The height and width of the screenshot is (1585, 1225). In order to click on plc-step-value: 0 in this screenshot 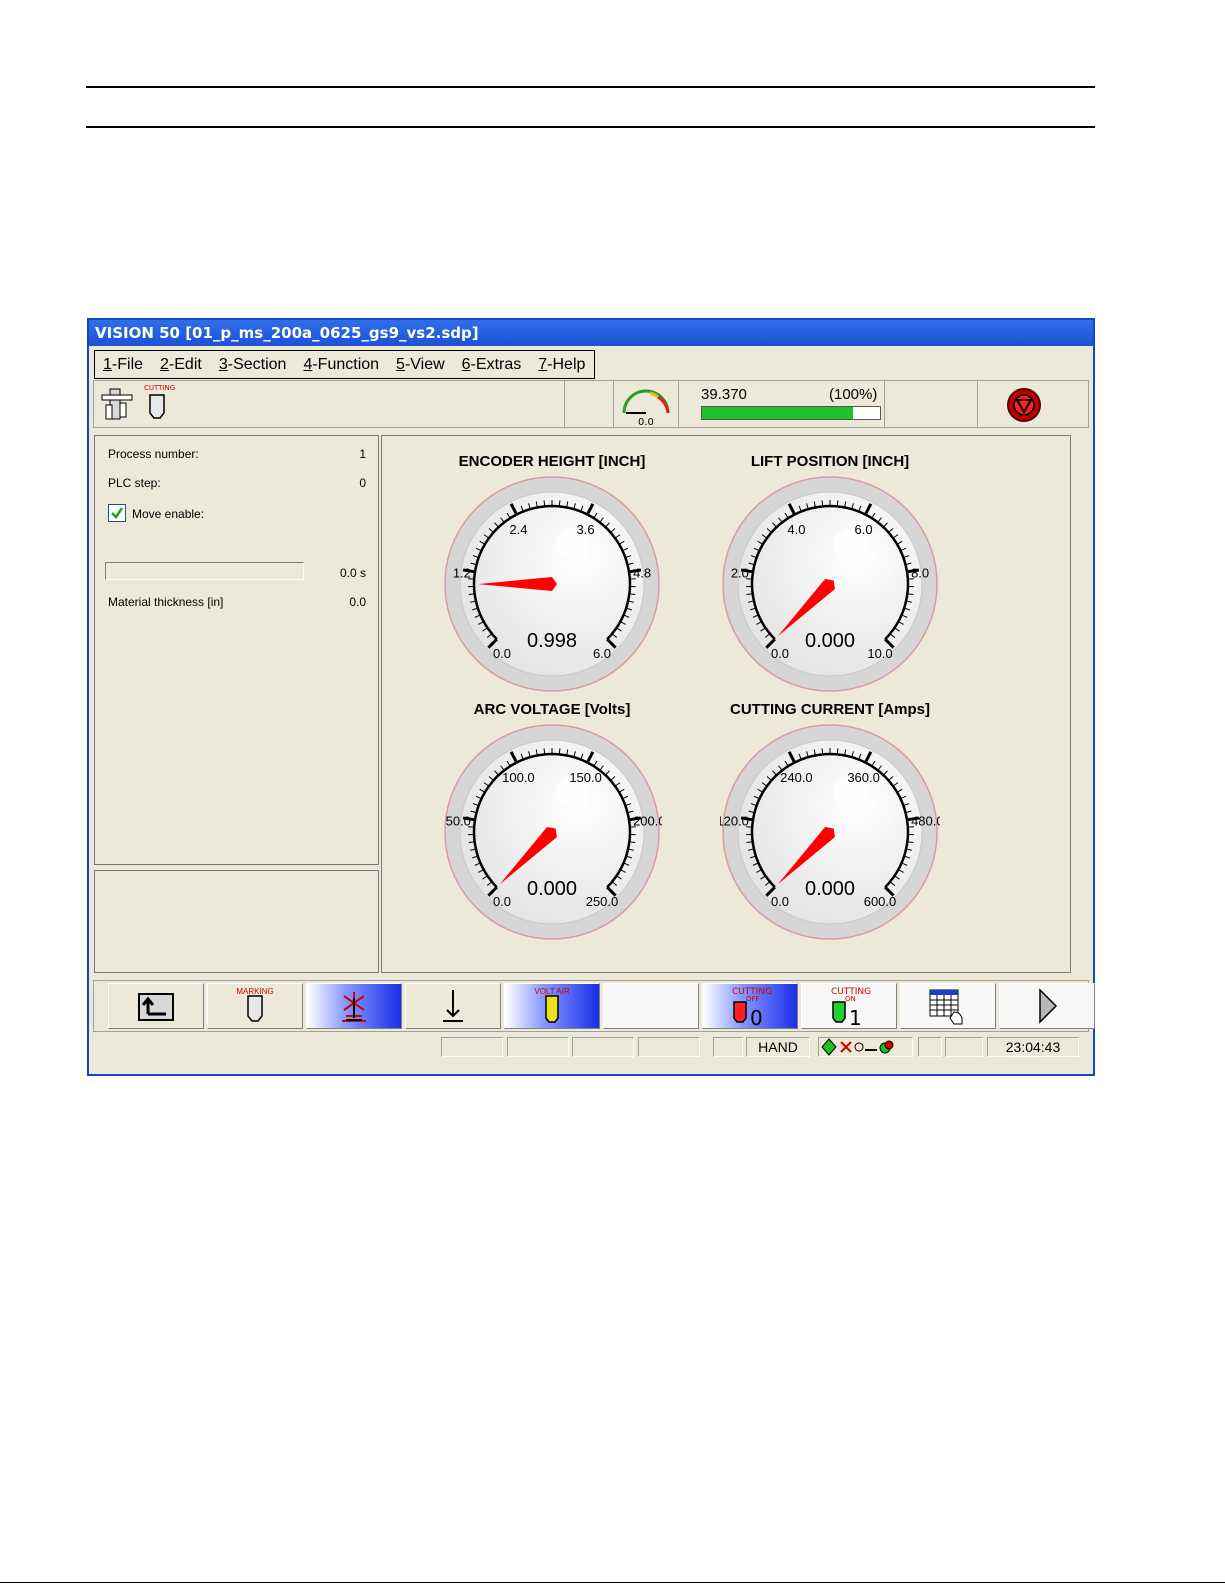, I will do `click(362, 483)`.